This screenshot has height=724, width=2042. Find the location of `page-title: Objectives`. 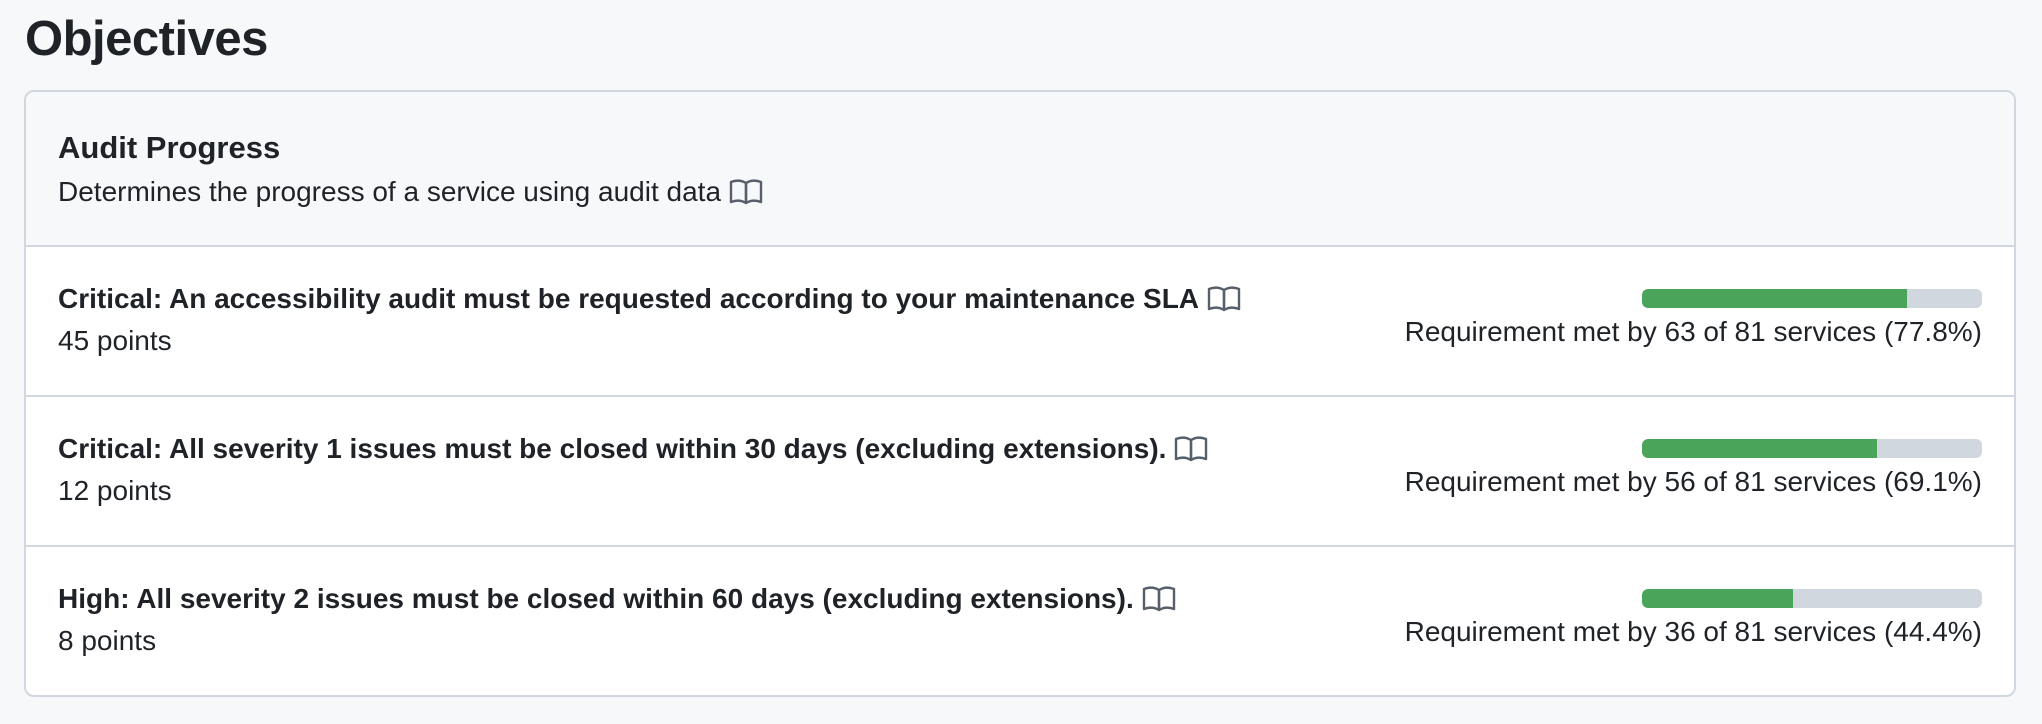

page-title: Objectives is located at coordinates (146, 39).